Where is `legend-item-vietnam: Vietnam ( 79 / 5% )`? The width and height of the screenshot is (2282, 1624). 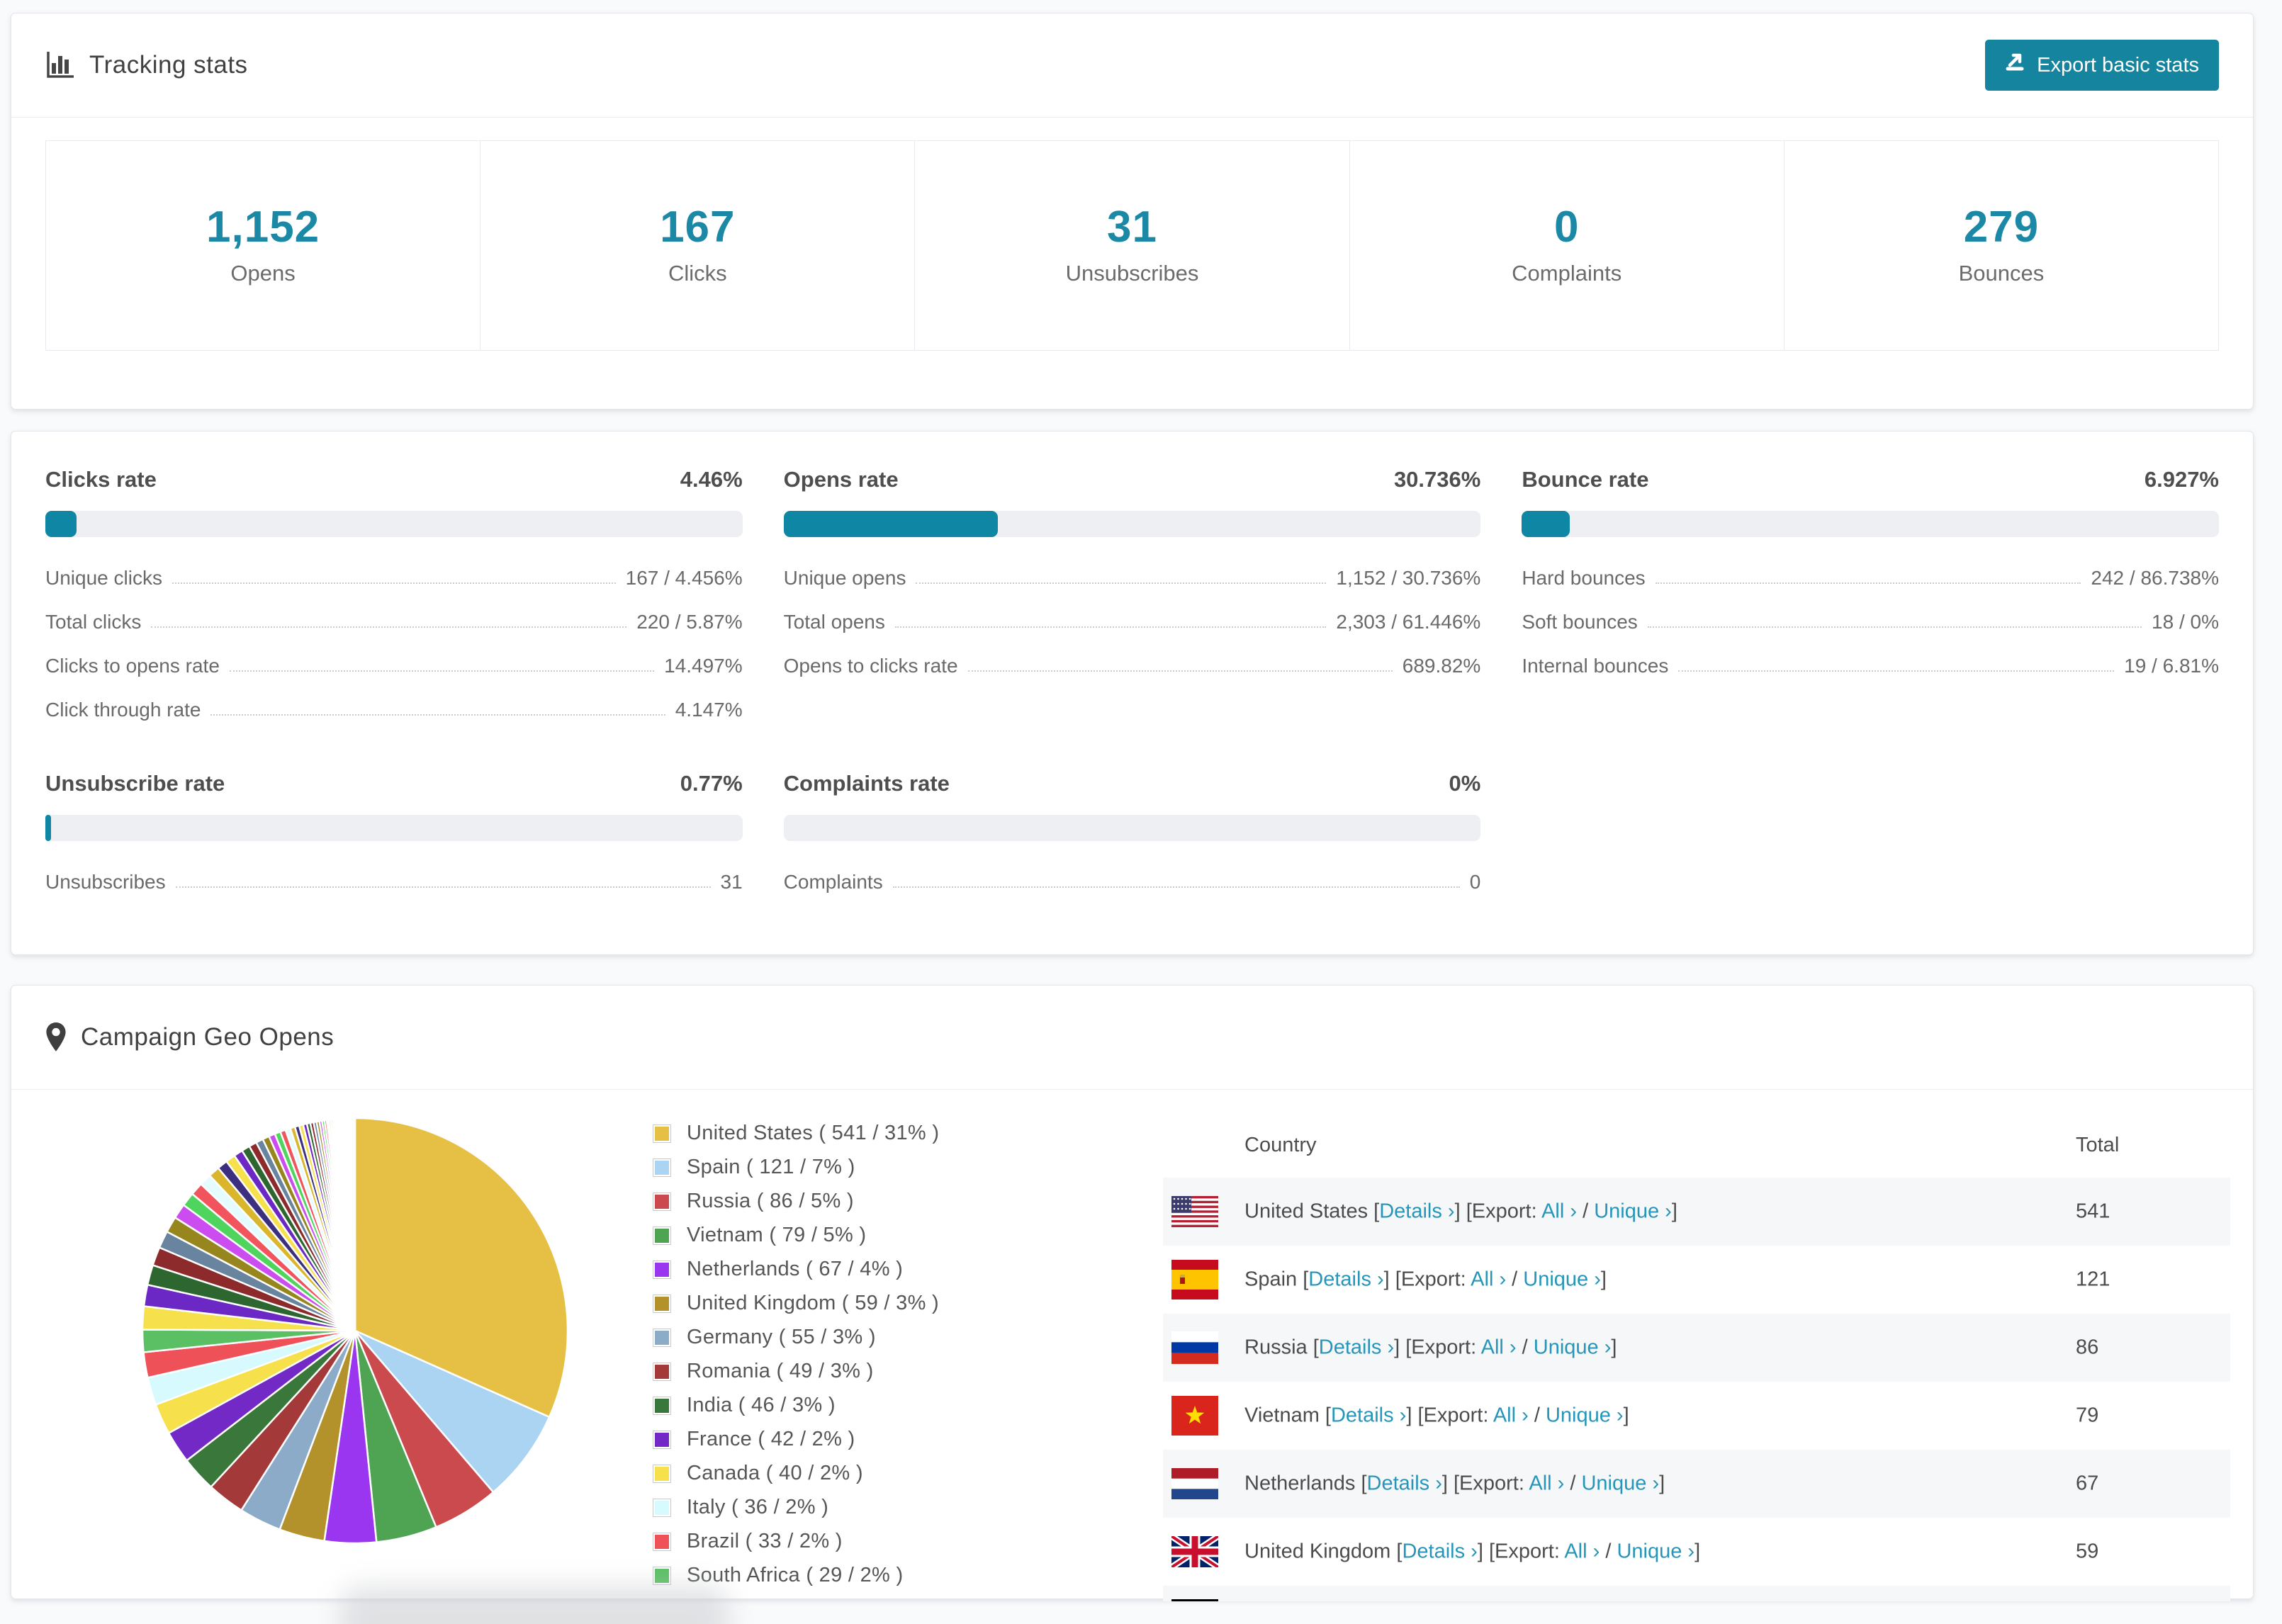
legend-item-vietnam: Vietnam ( 79 / 5% ) is located at coordinates (796, 1235).